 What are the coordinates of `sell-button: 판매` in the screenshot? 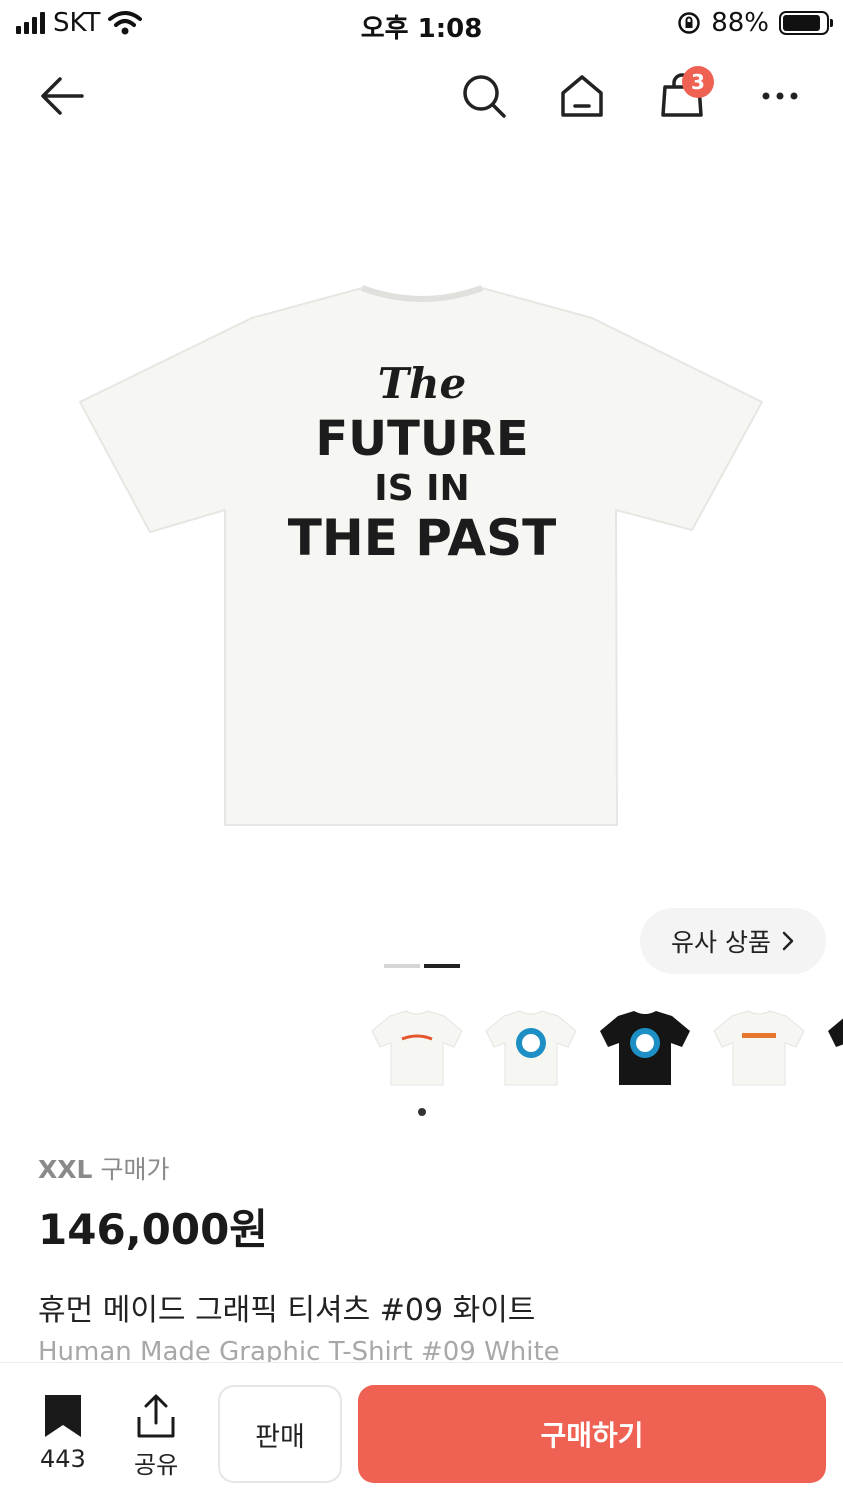 It's located at (280, 1434).